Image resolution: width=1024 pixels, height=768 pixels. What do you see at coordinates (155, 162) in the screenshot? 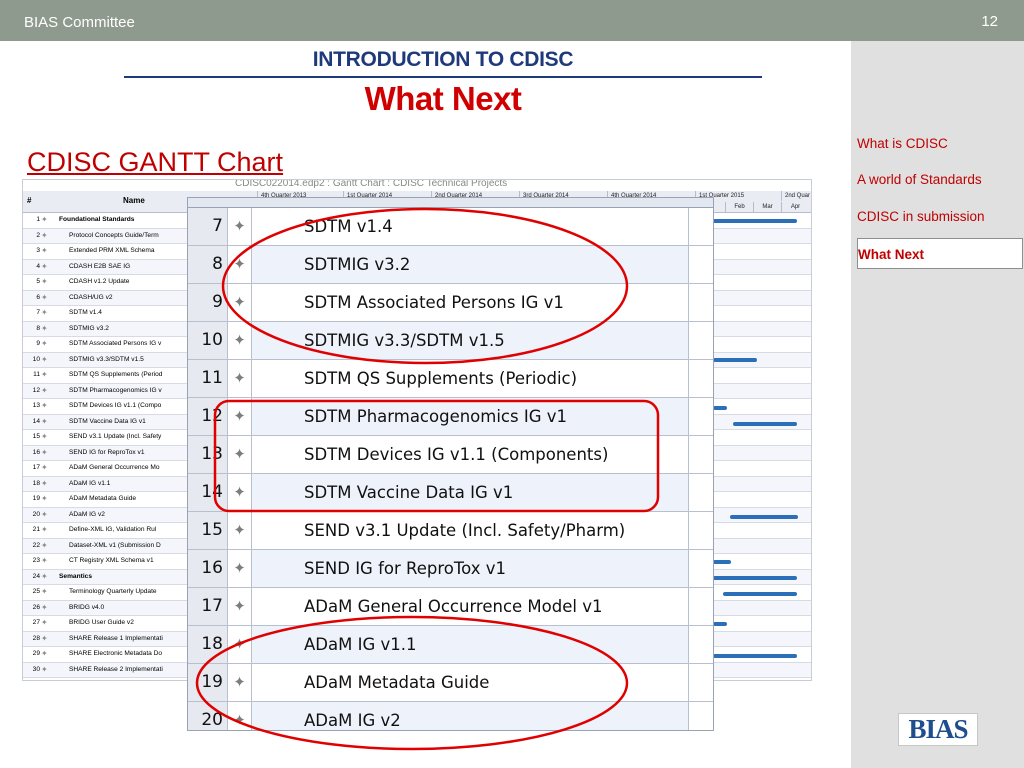
I see `chart-title: CDISC GANTT Chart` at bounding box center [155, 162].